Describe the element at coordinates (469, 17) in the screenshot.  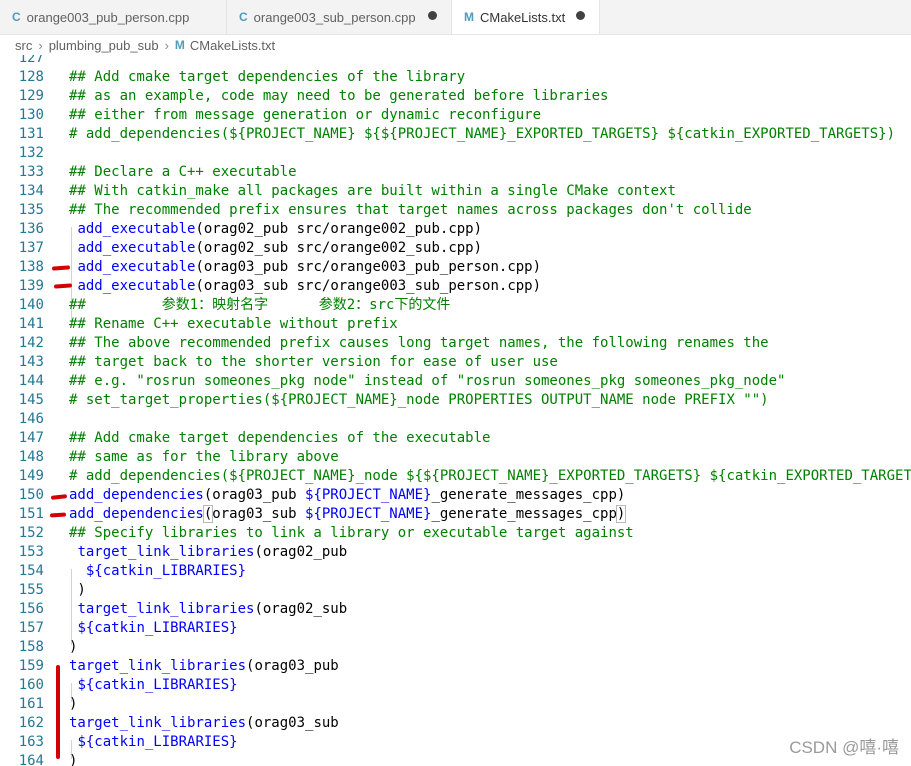
I see `cmake-file-icon: M` at that location.